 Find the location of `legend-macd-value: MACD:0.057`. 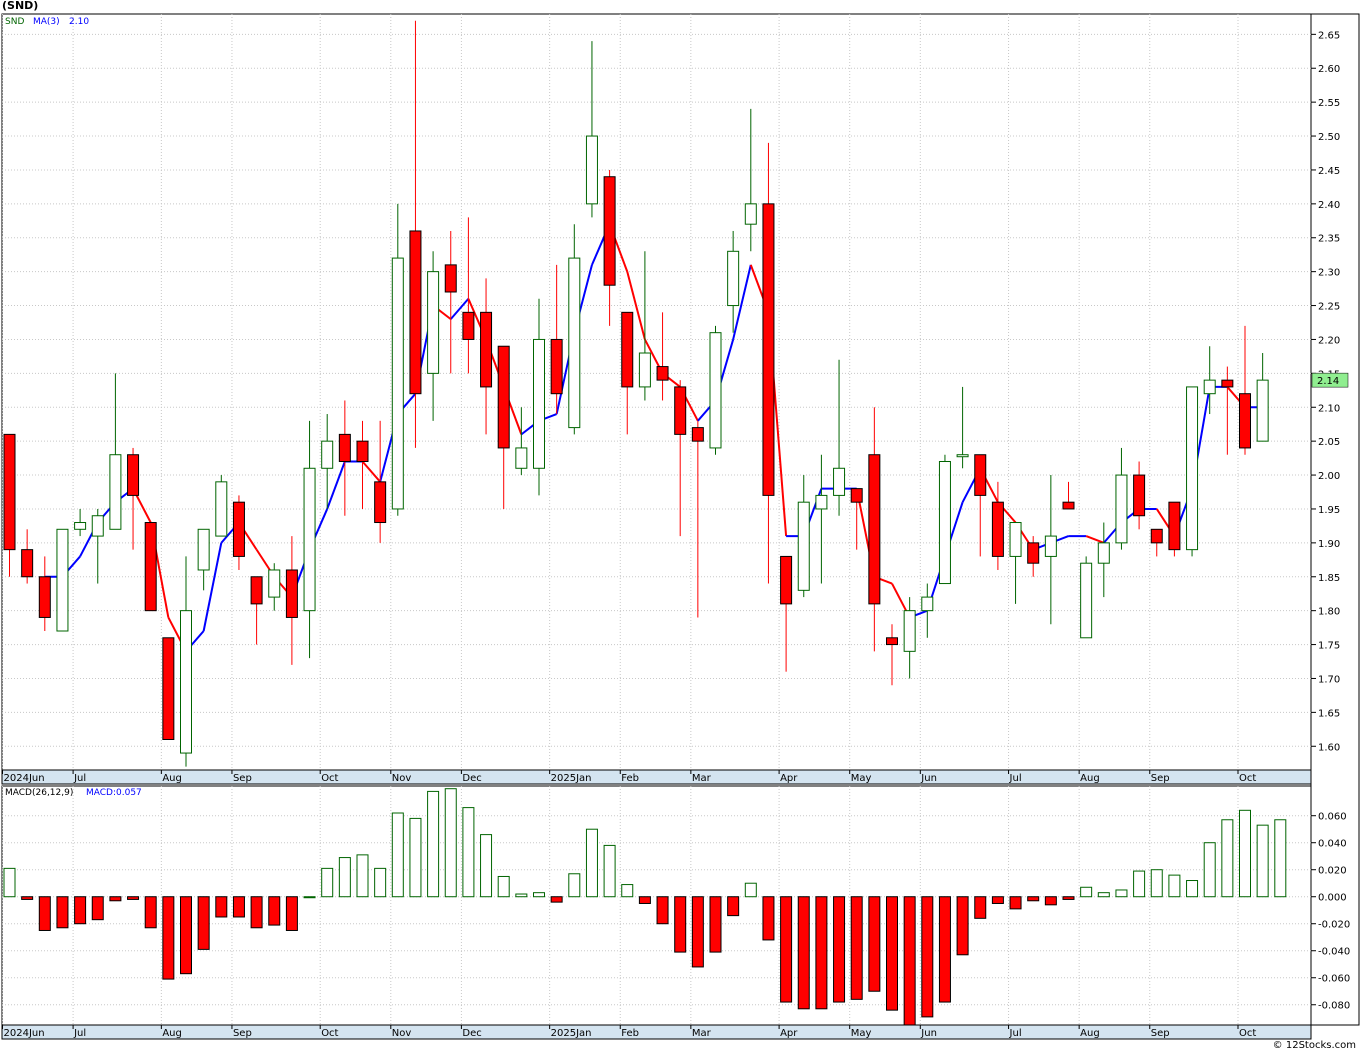

legend-macd-value: MACD:0.057 is located at coordinates (114, 793).